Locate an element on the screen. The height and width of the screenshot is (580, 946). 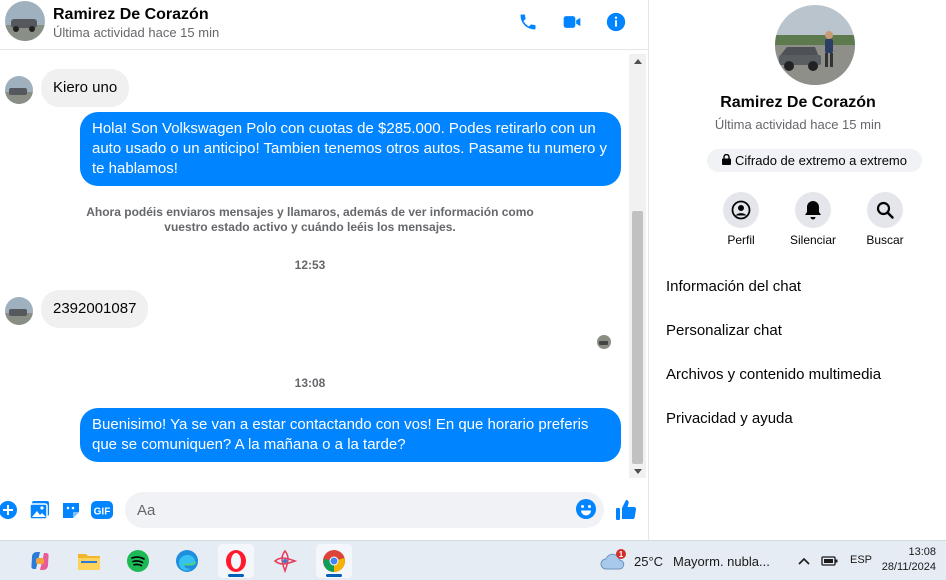
message-input-wrapper is located at coordinates (364, 510).